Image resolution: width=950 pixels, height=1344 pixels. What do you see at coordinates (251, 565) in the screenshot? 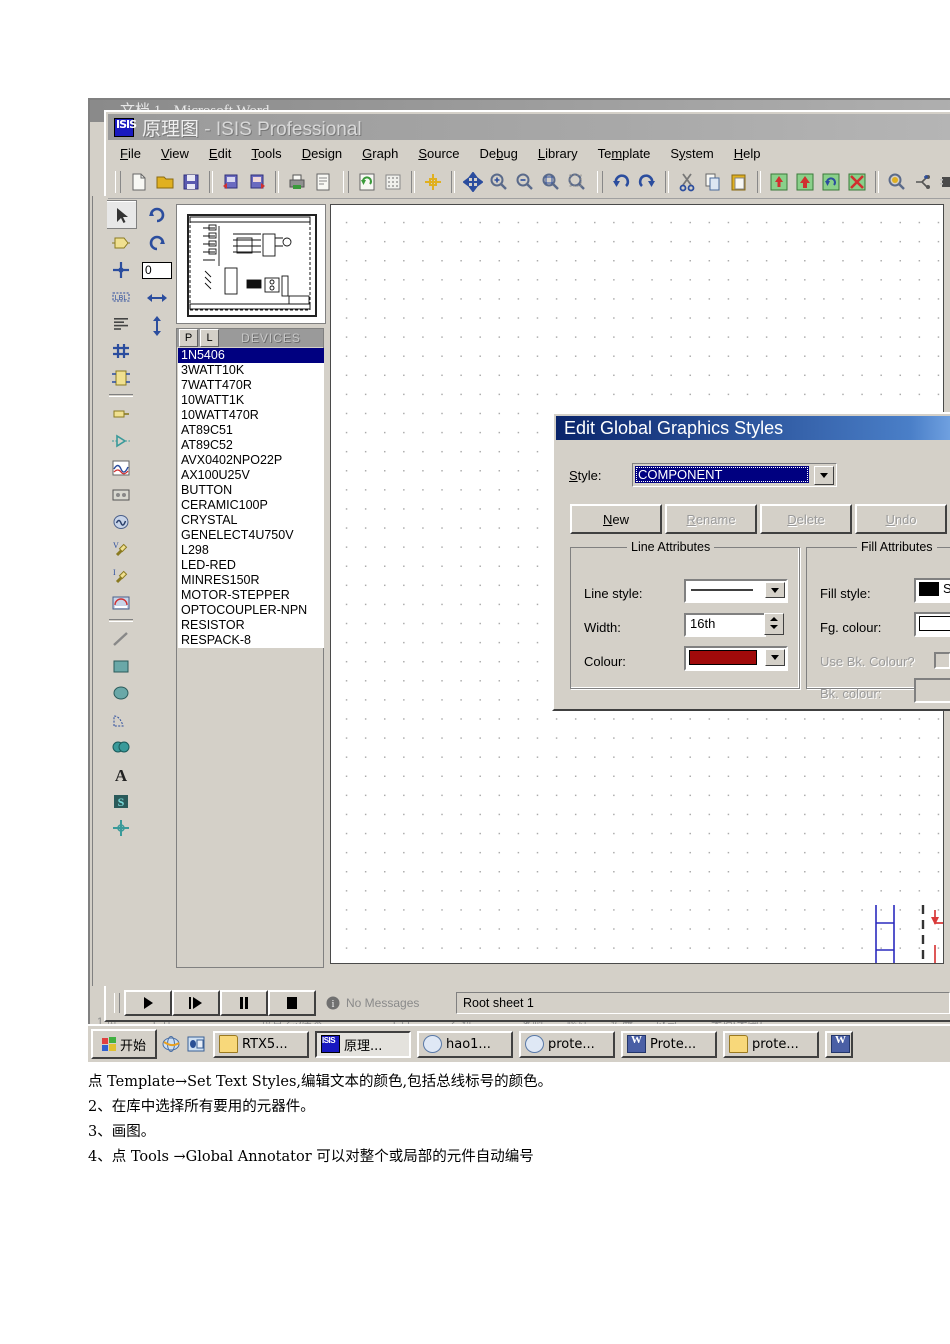
I see `device-list-item: LED-RED` at bounding box center [251, 565].